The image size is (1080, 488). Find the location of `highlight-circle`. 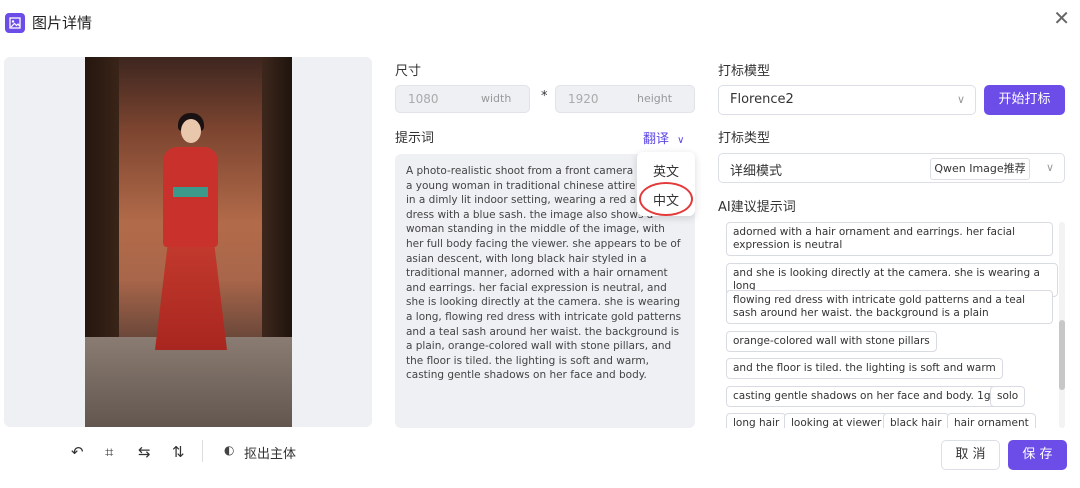

highlight-circle is located at coordinates (666, 199).